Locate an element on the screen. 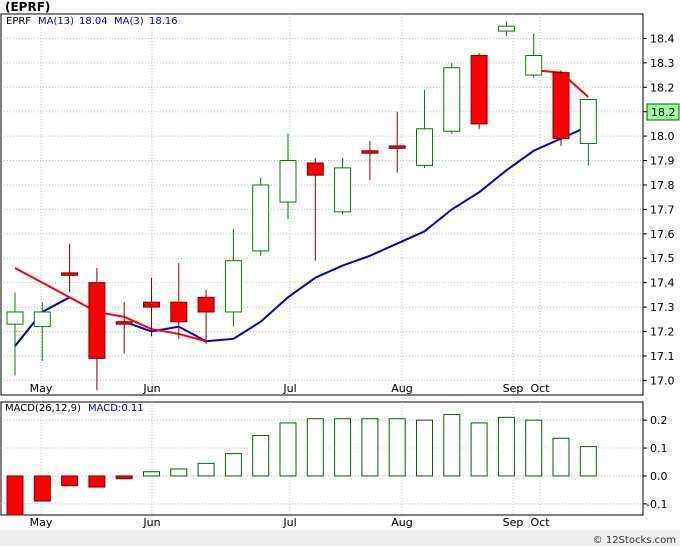 This screenshot has width=680, height=550. macd-y-axis: -0.1 0.0 0.1 0.2 is located at coordinates (655, 462).